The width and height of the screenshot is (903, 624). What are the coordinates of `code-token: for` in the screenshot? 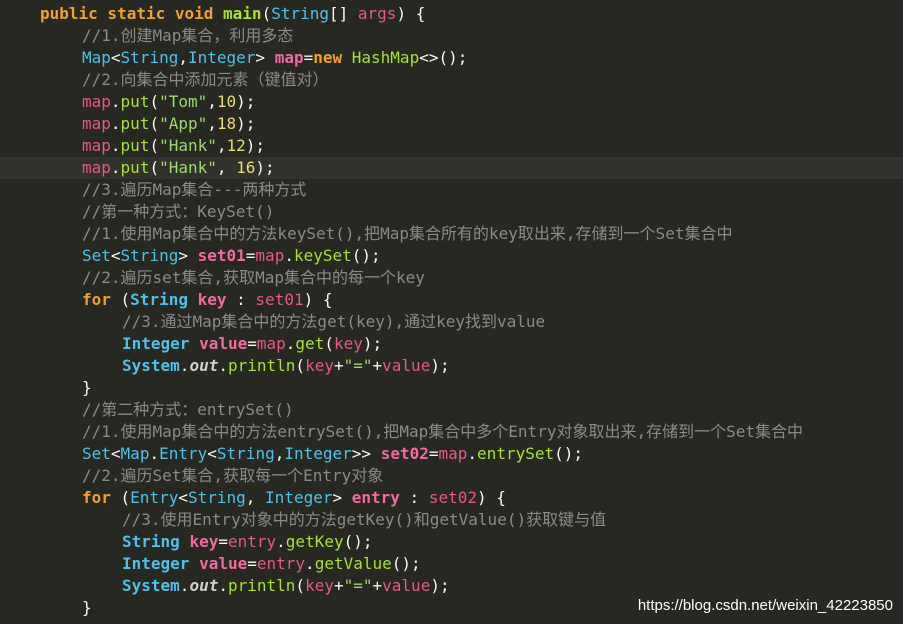 It's located at (101, 497).